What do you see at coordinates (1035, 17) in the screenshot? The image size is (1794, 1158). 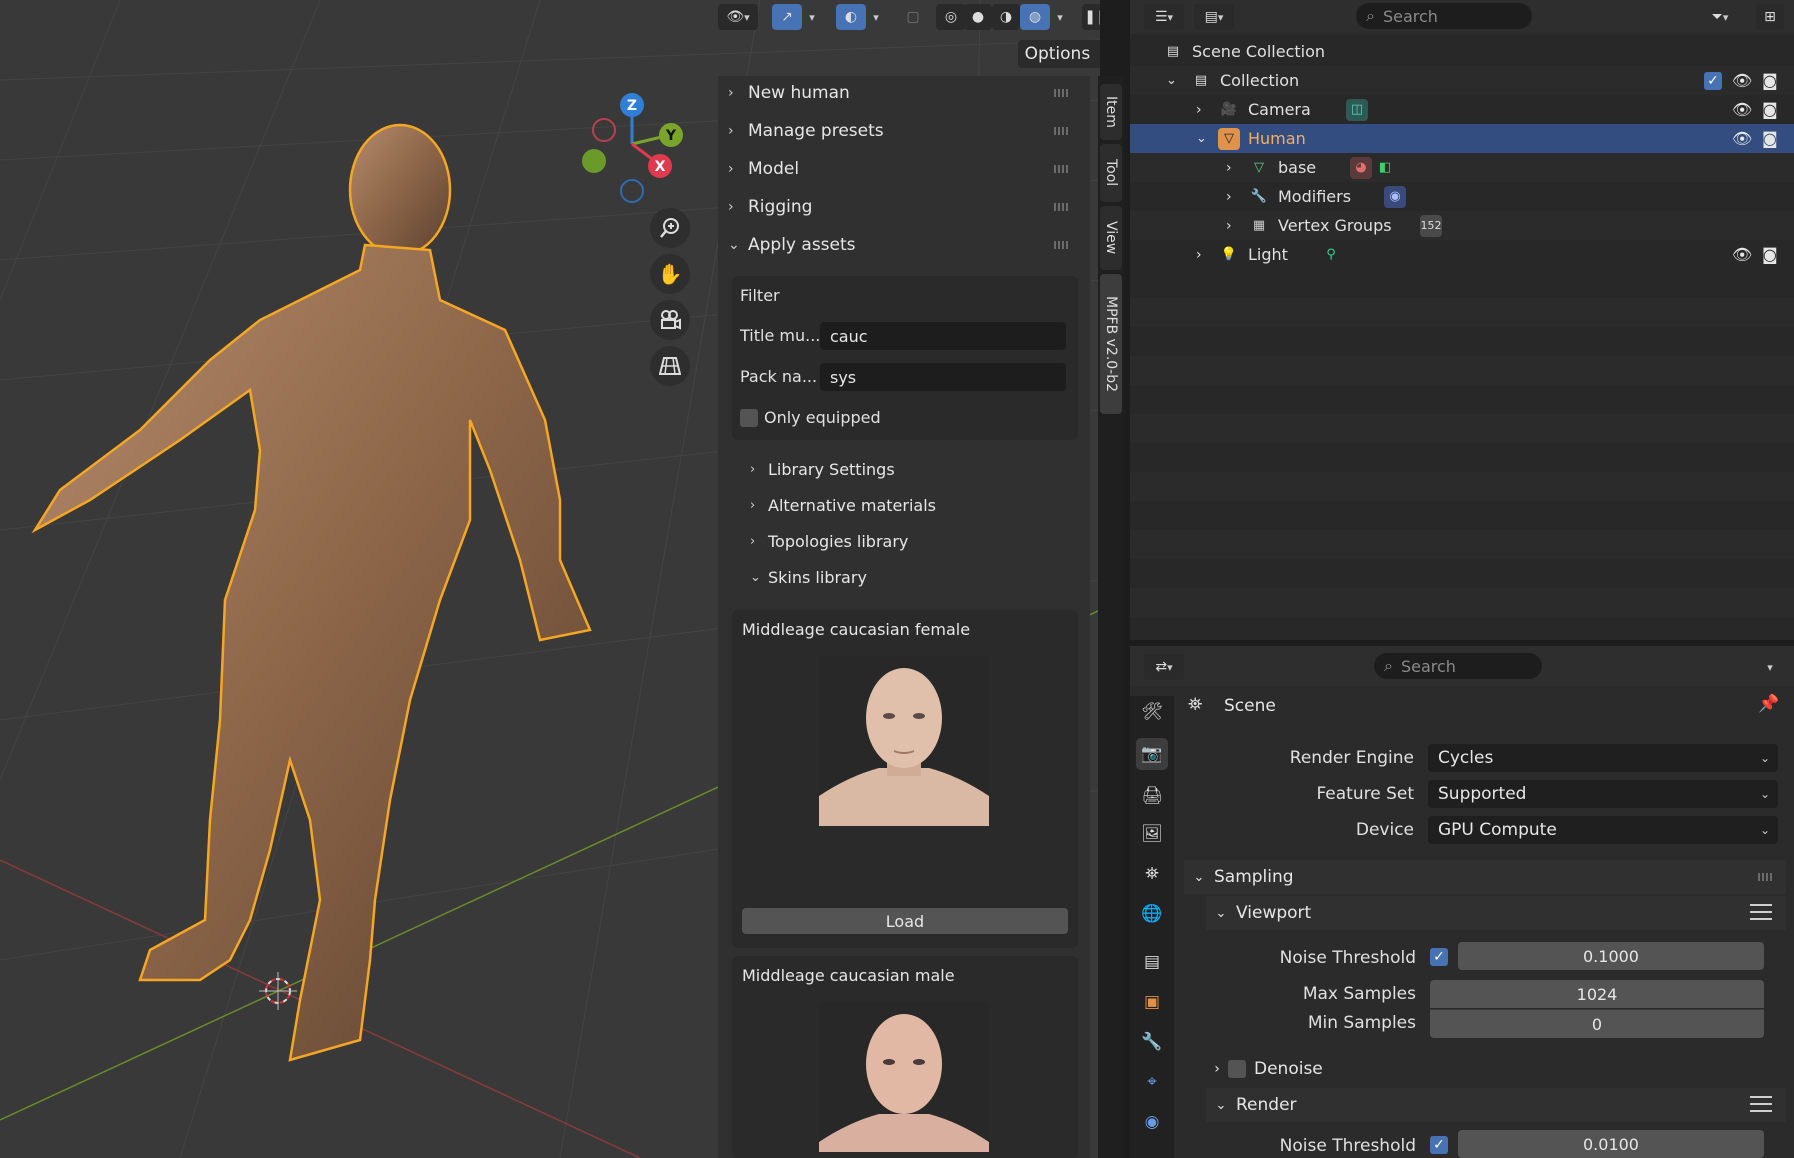 I see `rendered-shading-icon: ◍` at bounding box center [1035, 17].